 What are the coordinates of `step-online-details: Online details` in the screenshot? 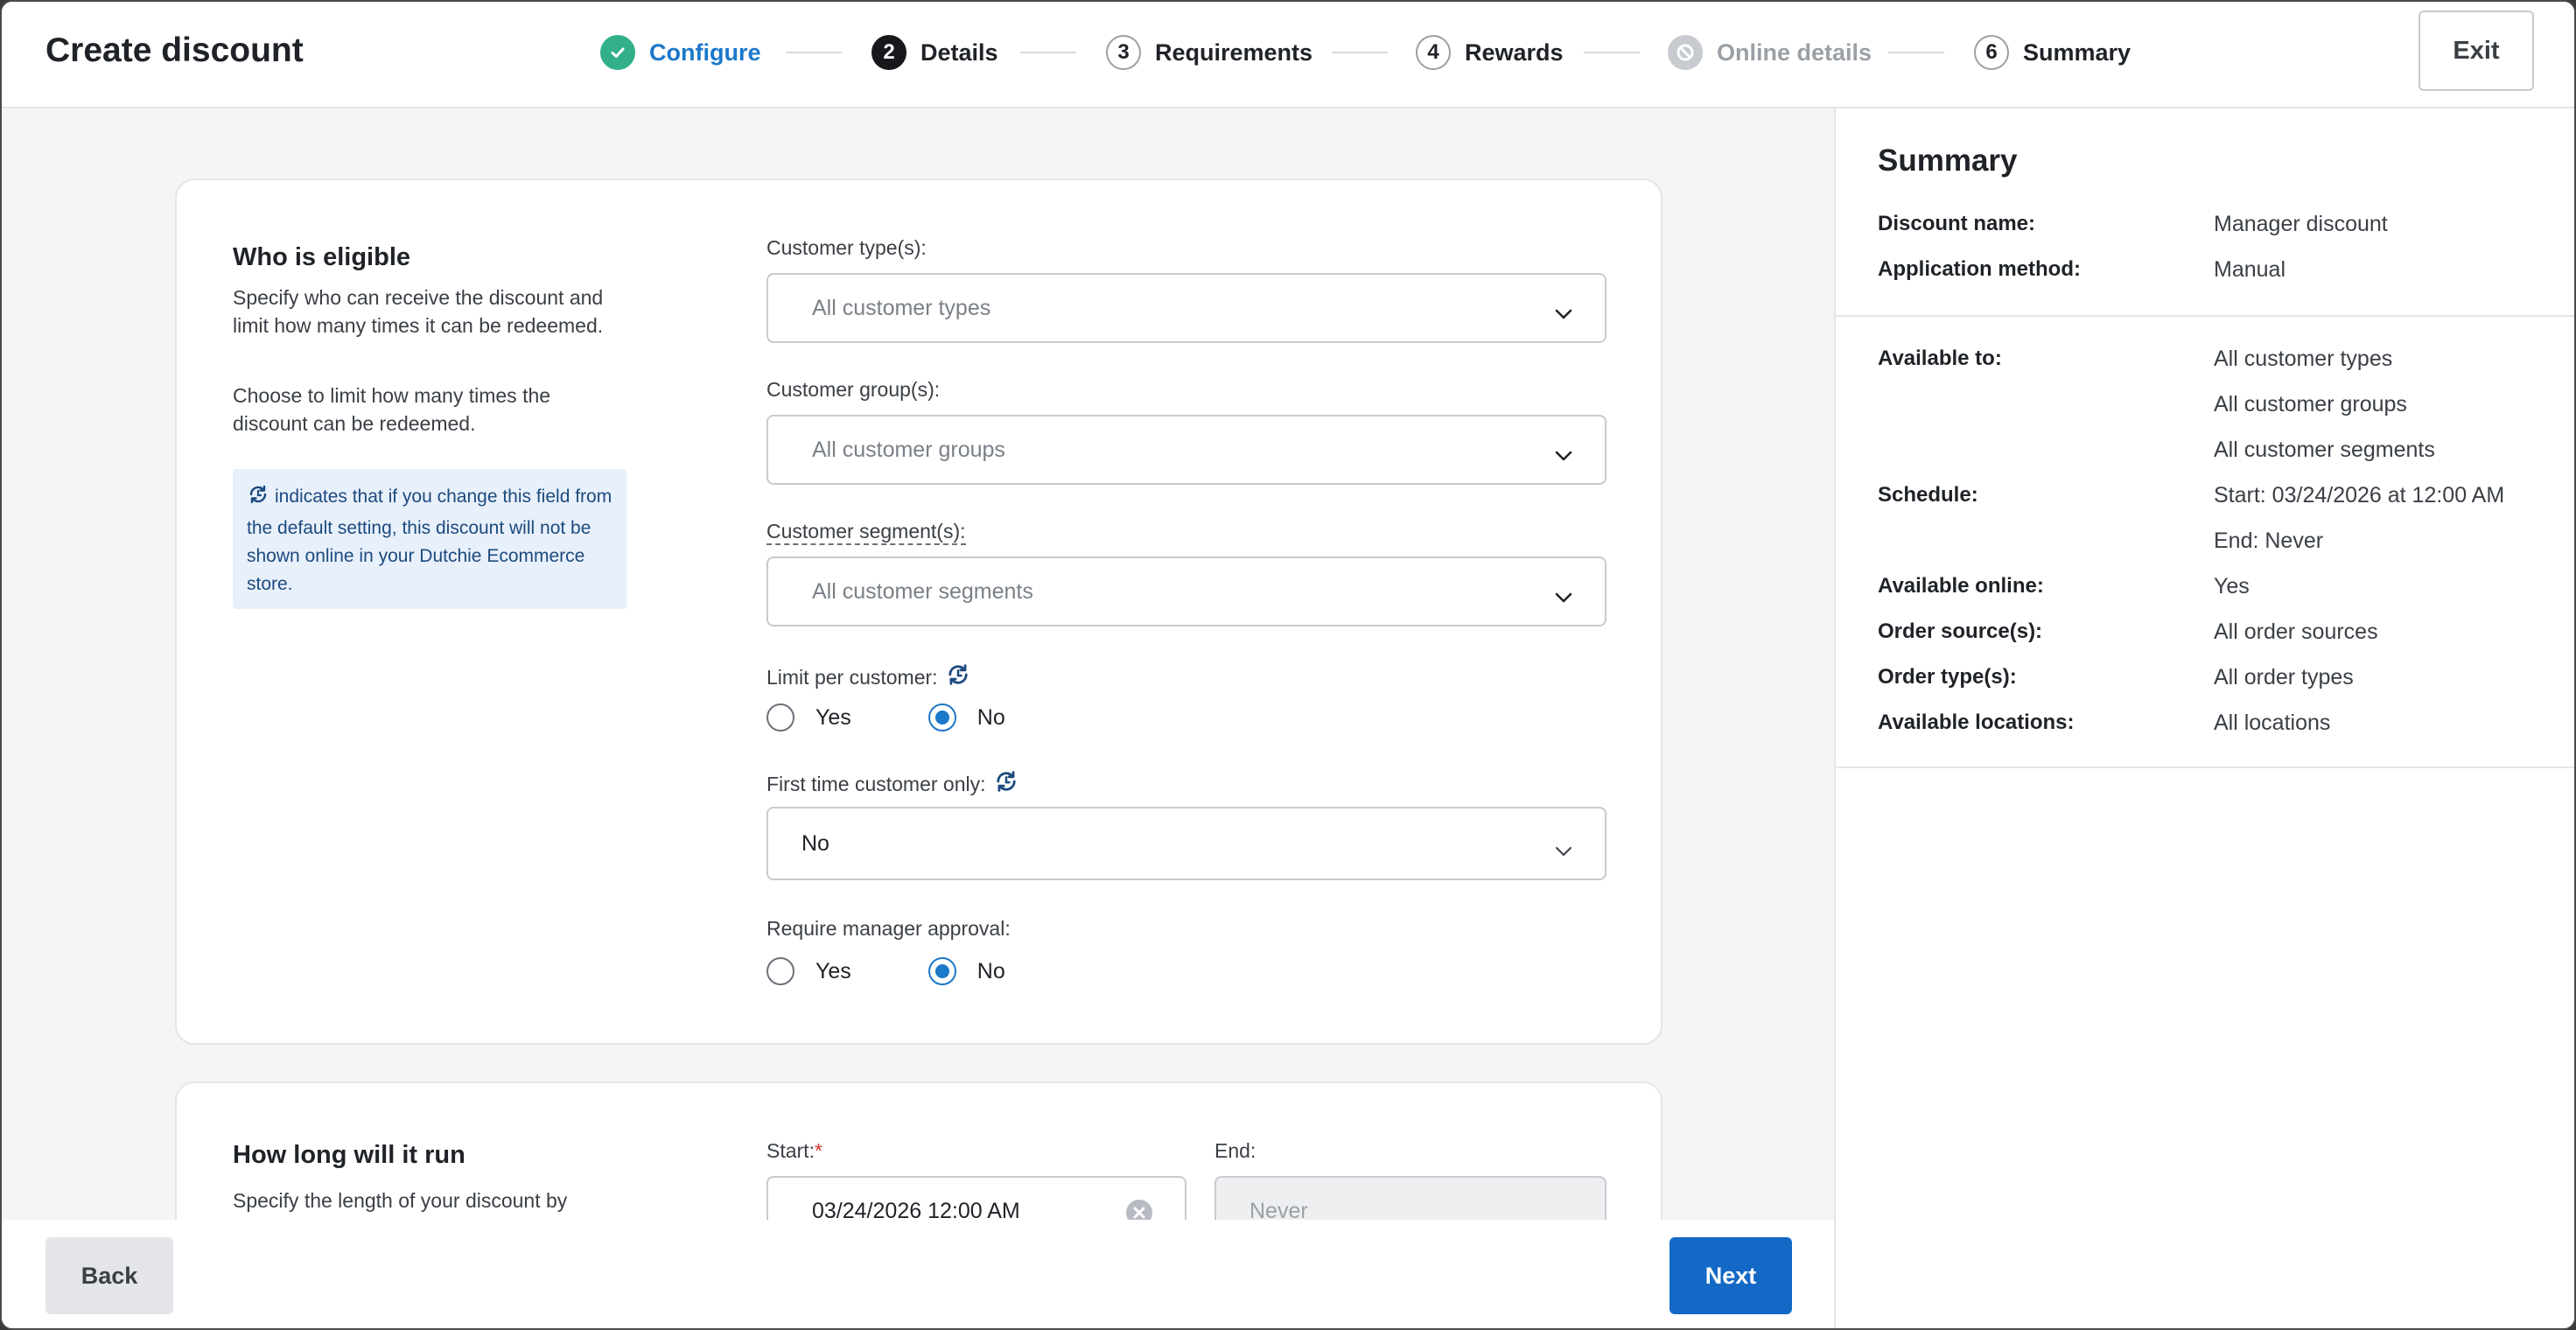 It's located at (1770, 52).